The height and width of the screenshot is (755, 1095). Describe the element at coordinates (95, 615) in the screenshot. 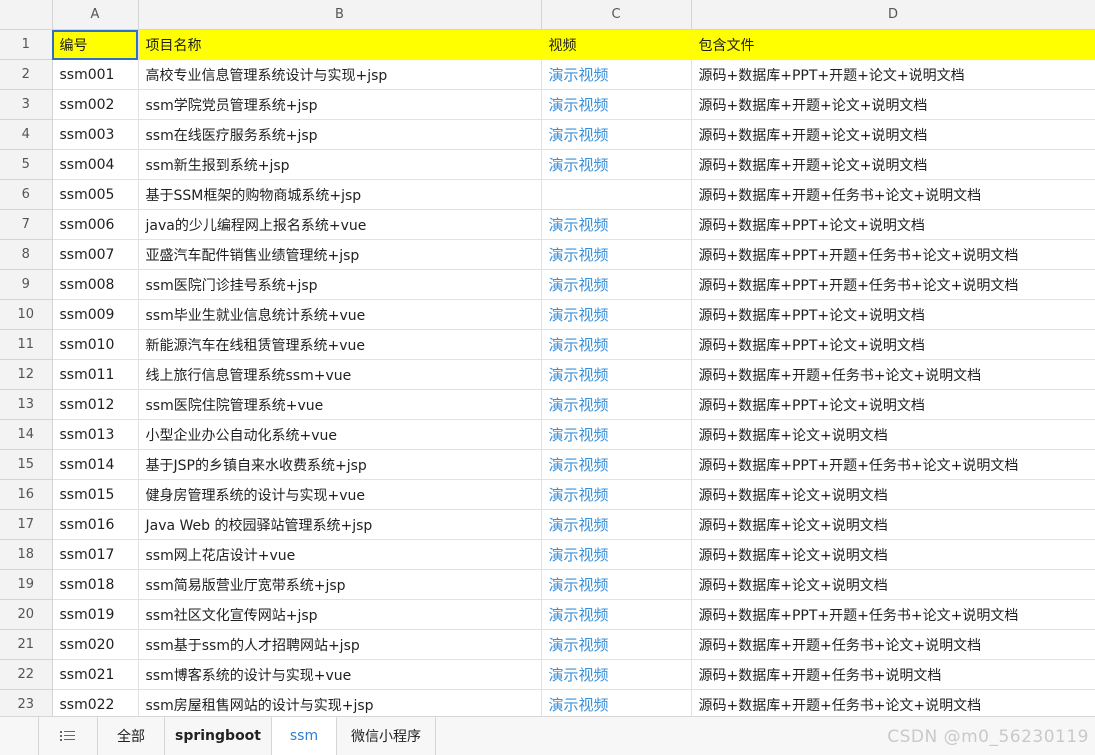

I see `cell-id: ssm019` at that location.